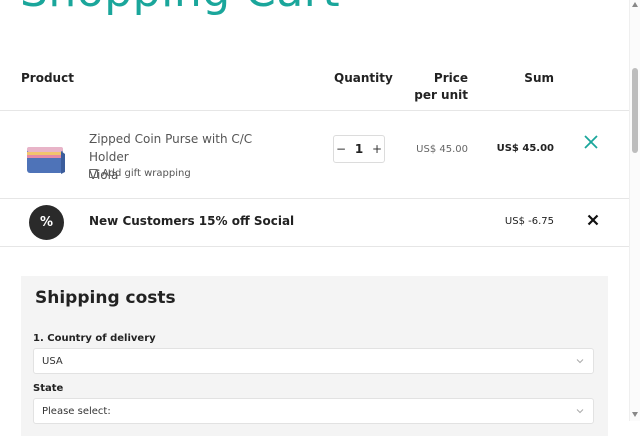 The image size is (640, 436). Describe the element at coordinates (441, 86) in the screenshot. I see `header-price-per-unit: Price per unit` at that location.